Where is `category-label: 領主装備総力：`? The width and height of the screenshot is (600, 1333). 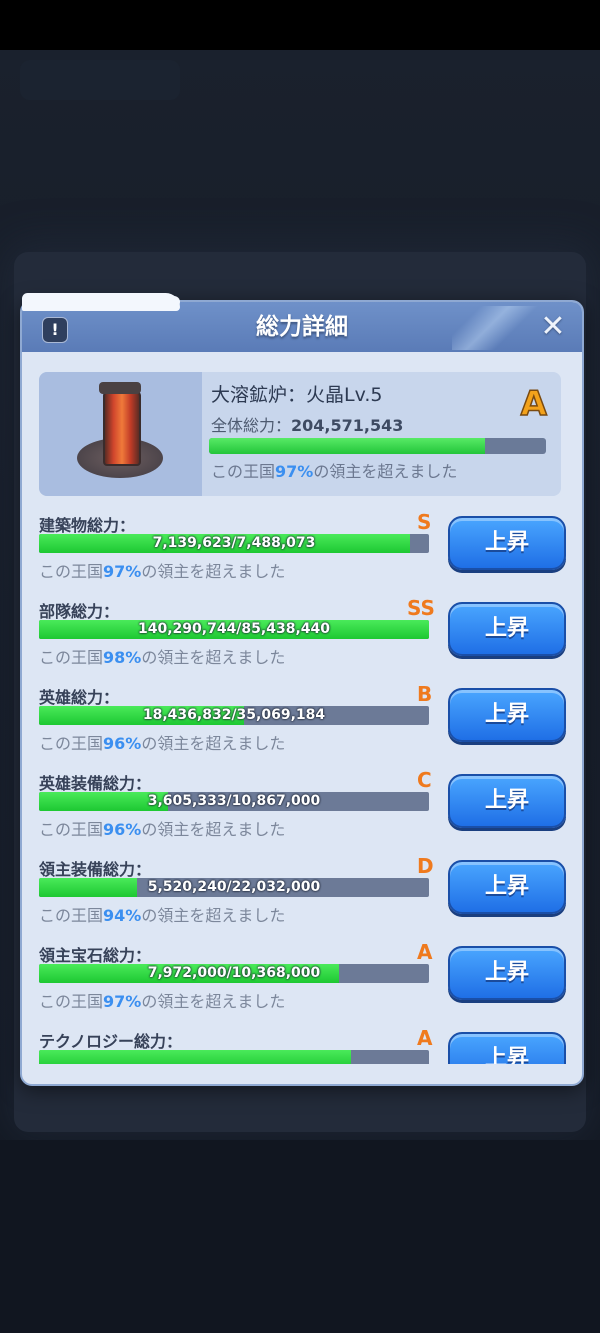
category-label: 領主装備総力： is located at coordinates (95, 869).